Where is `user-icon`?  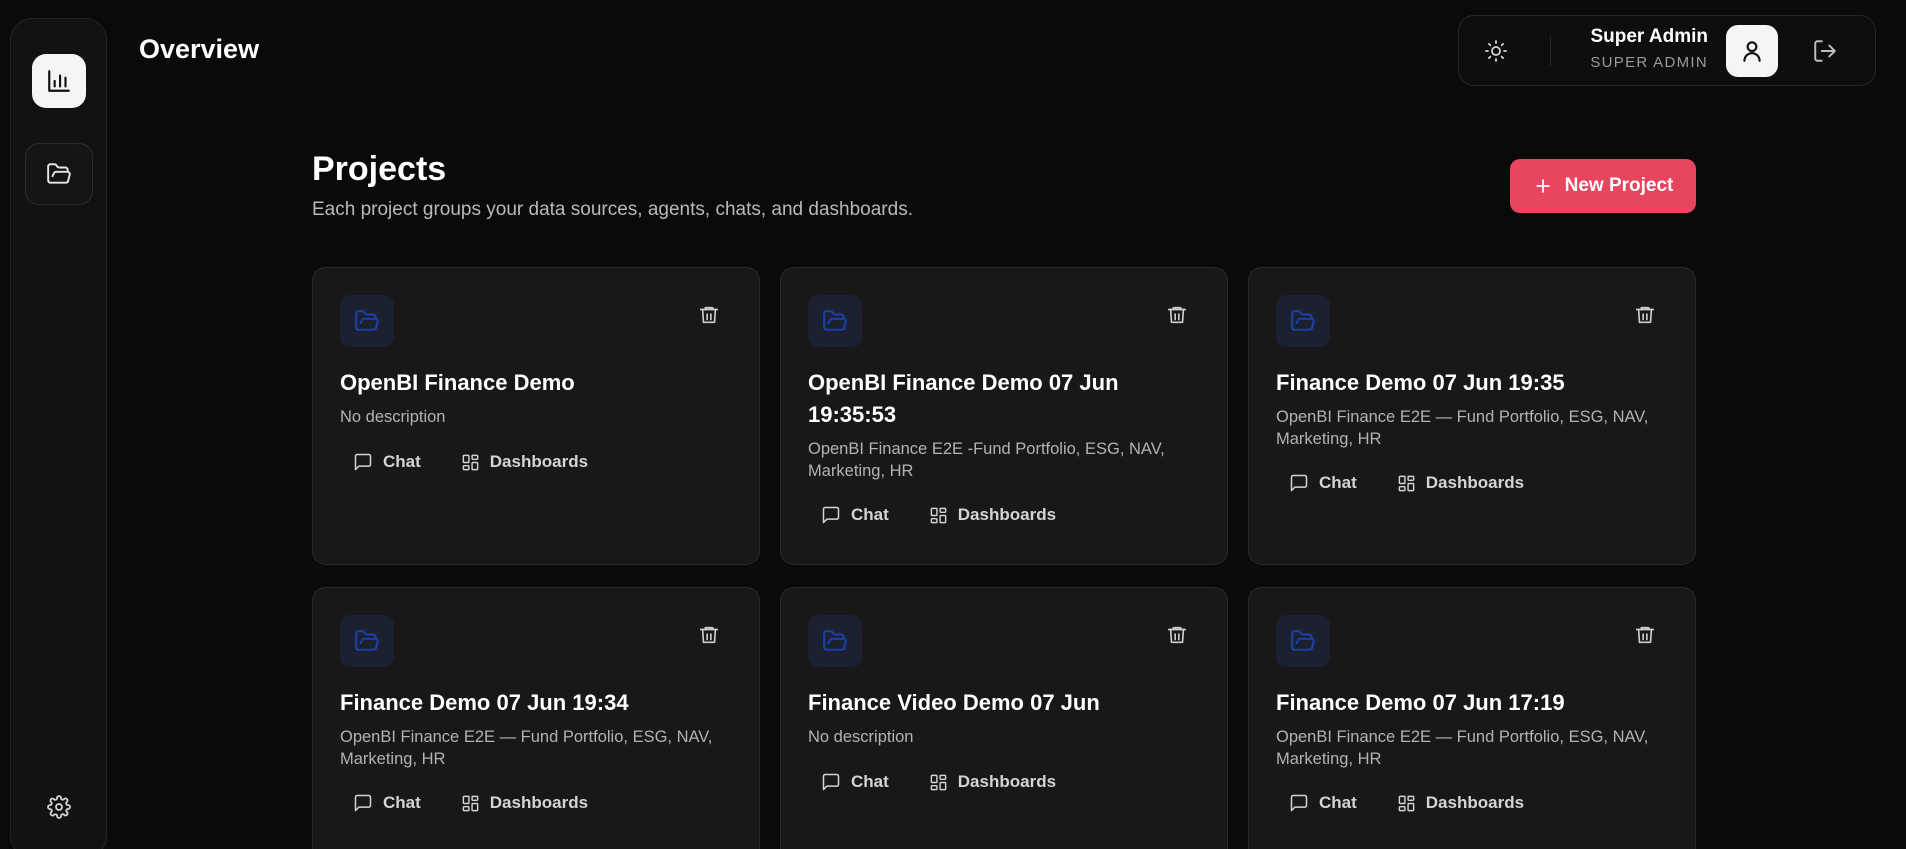
user-icon is located at coordinates (1752, 51).